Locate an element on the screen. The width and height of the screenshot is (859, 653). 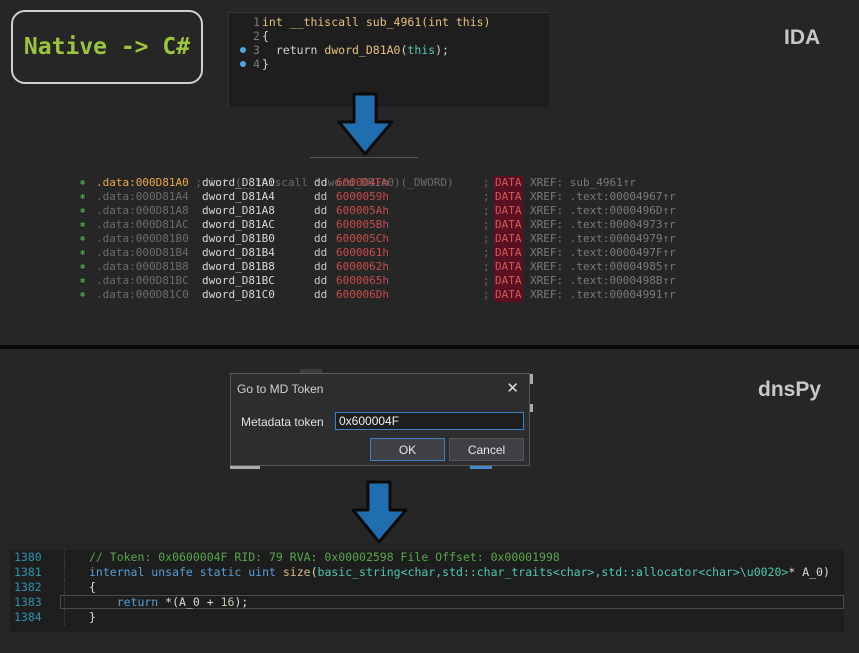
code-token: { is located at coordinates (265, 36).